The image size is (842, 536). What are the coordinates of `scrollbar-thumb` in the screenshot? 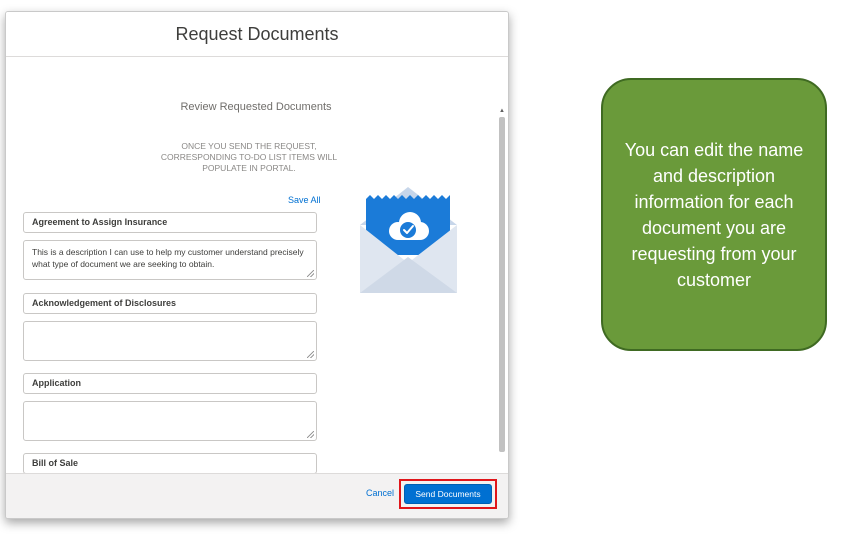 It's located at (502, 284).